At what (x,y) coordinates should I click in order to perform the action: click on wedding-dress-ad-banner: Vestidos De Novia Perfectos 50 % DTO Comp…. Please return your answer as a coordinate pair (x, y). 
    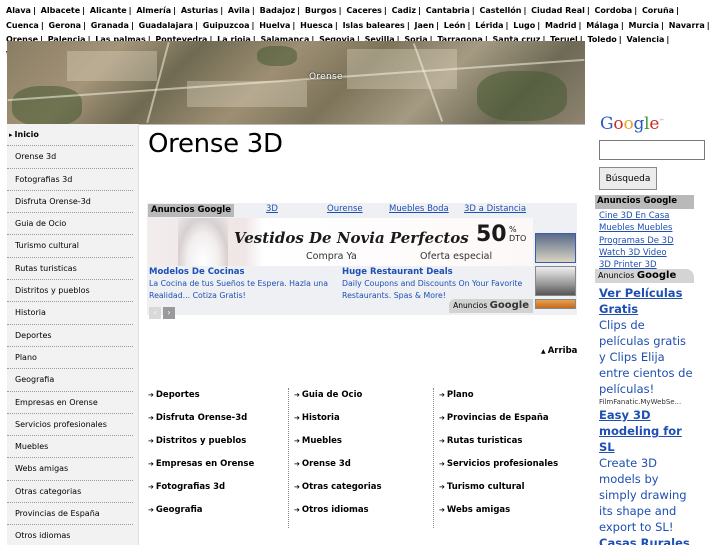
    Looking at the image, I should click on (340, 242).